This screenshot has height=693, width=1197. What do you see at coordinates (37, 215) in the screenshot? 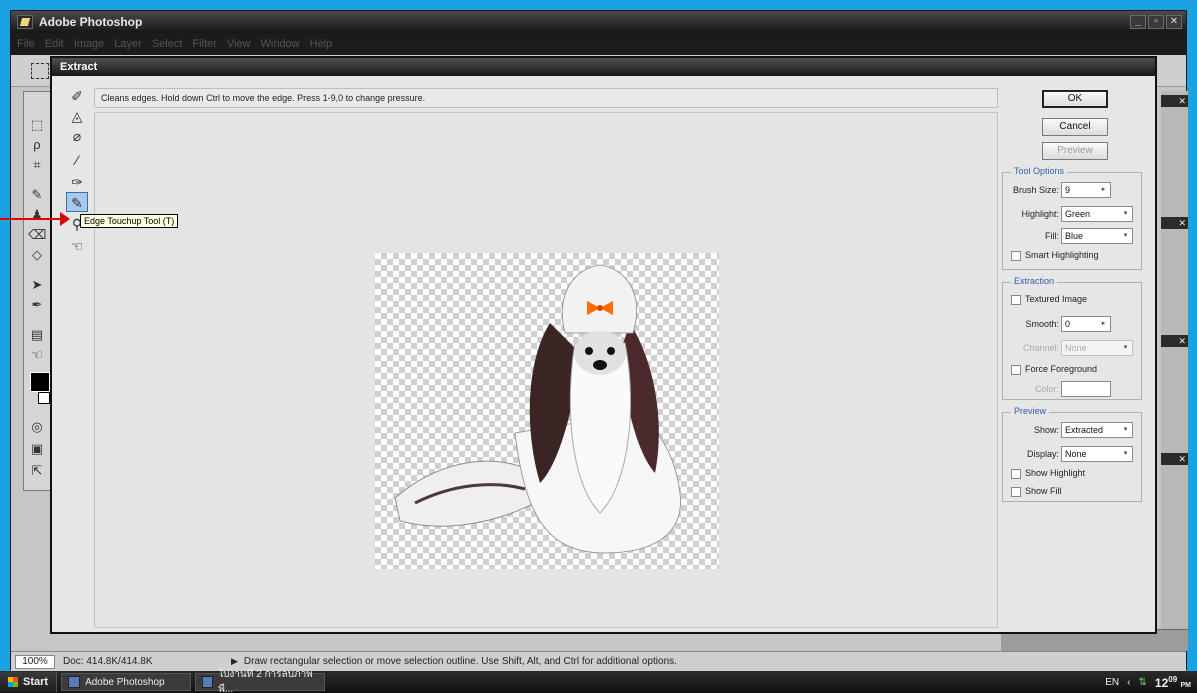
I see `clone-stamp-icon: ♟` at bounding box center [37, 215].